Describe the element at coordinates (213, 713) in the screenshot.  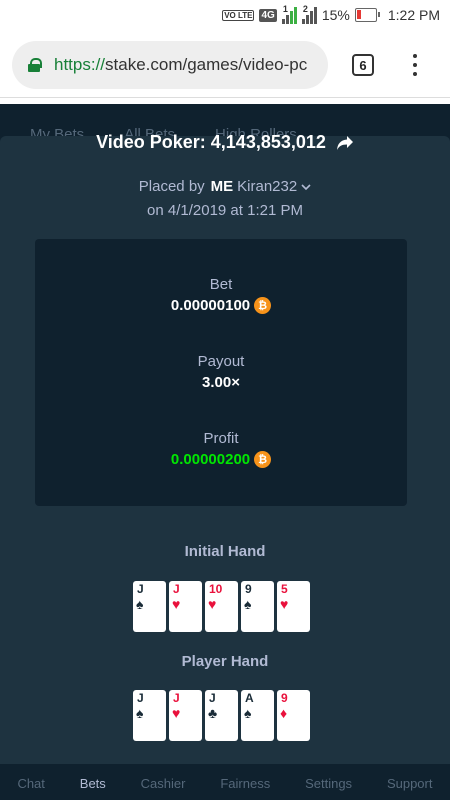
I see `card-suit-icon: ♣` at that location.